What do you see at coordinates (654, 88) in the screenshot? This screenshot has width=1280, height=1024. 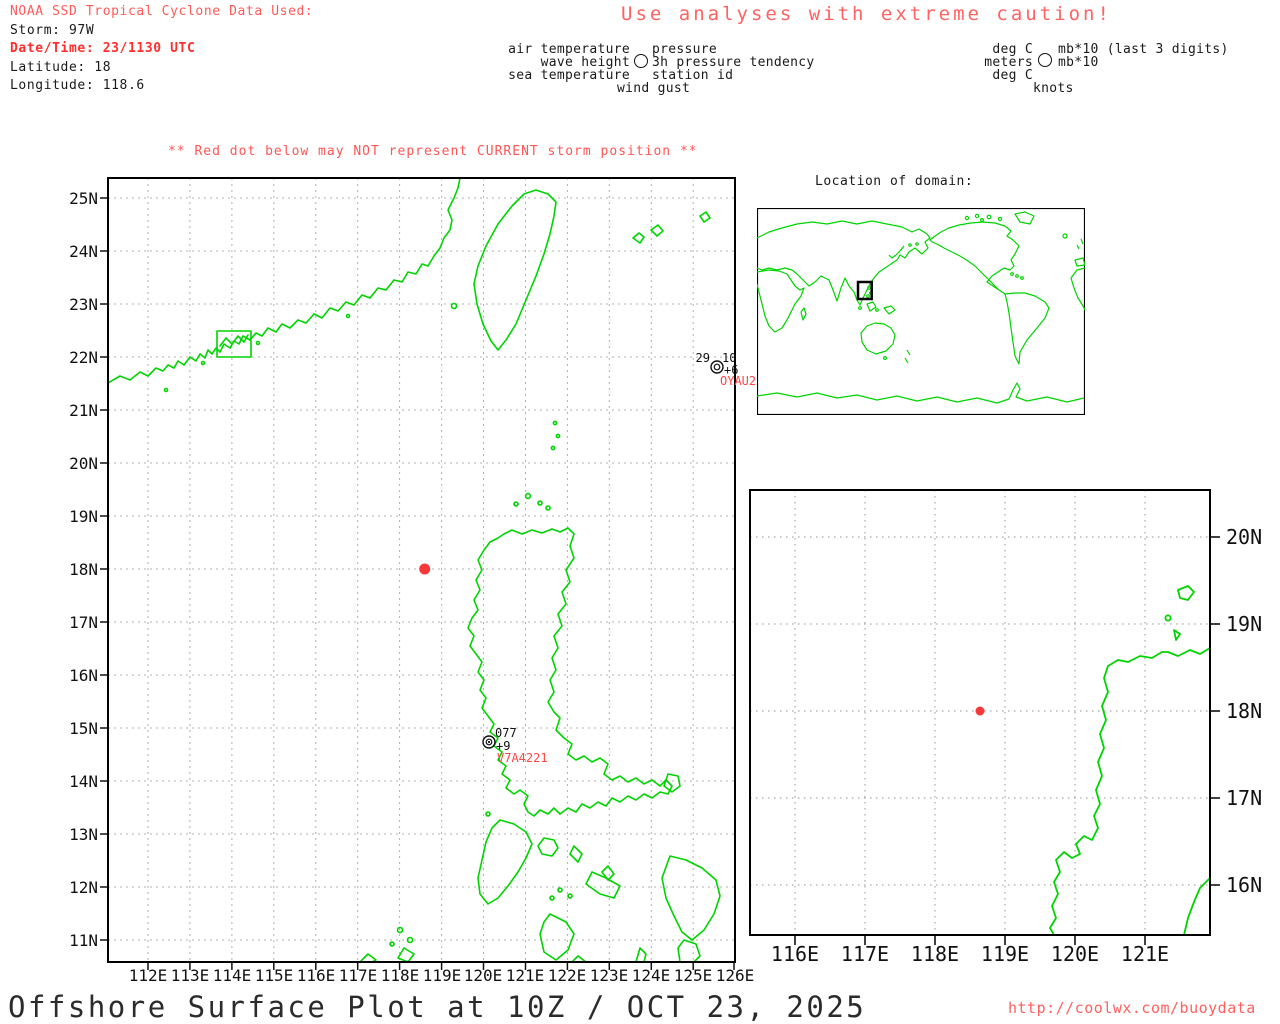 I see `legend-wind-gust: wind gust` at bounding box center [654, 88].